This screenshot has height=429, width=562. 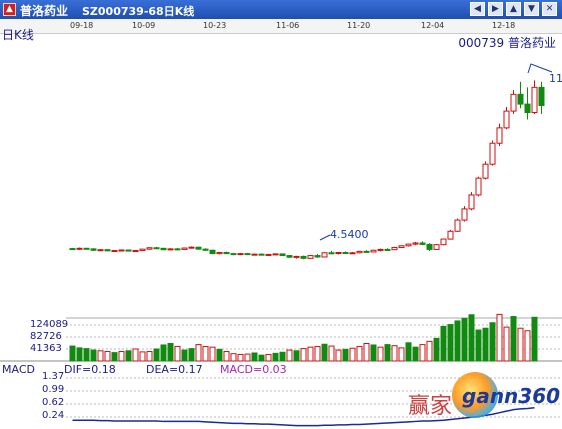 What do you see at coordinates (481, 397) in the screenshot?
I see `watermark: 赢家 gann360` at bounding box center [481, 397].